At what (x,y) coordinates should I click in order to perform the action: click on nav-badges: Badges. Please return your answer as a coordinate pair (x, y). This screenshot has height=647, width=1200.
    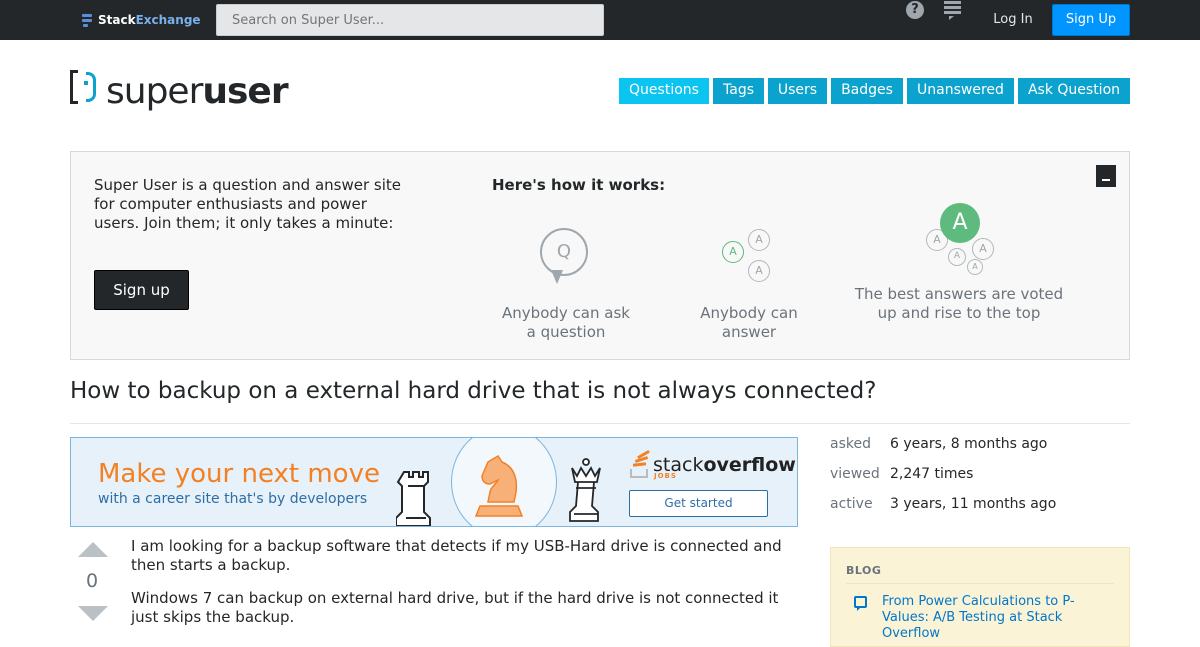
    Looking at the image, I should click on (867, 91).